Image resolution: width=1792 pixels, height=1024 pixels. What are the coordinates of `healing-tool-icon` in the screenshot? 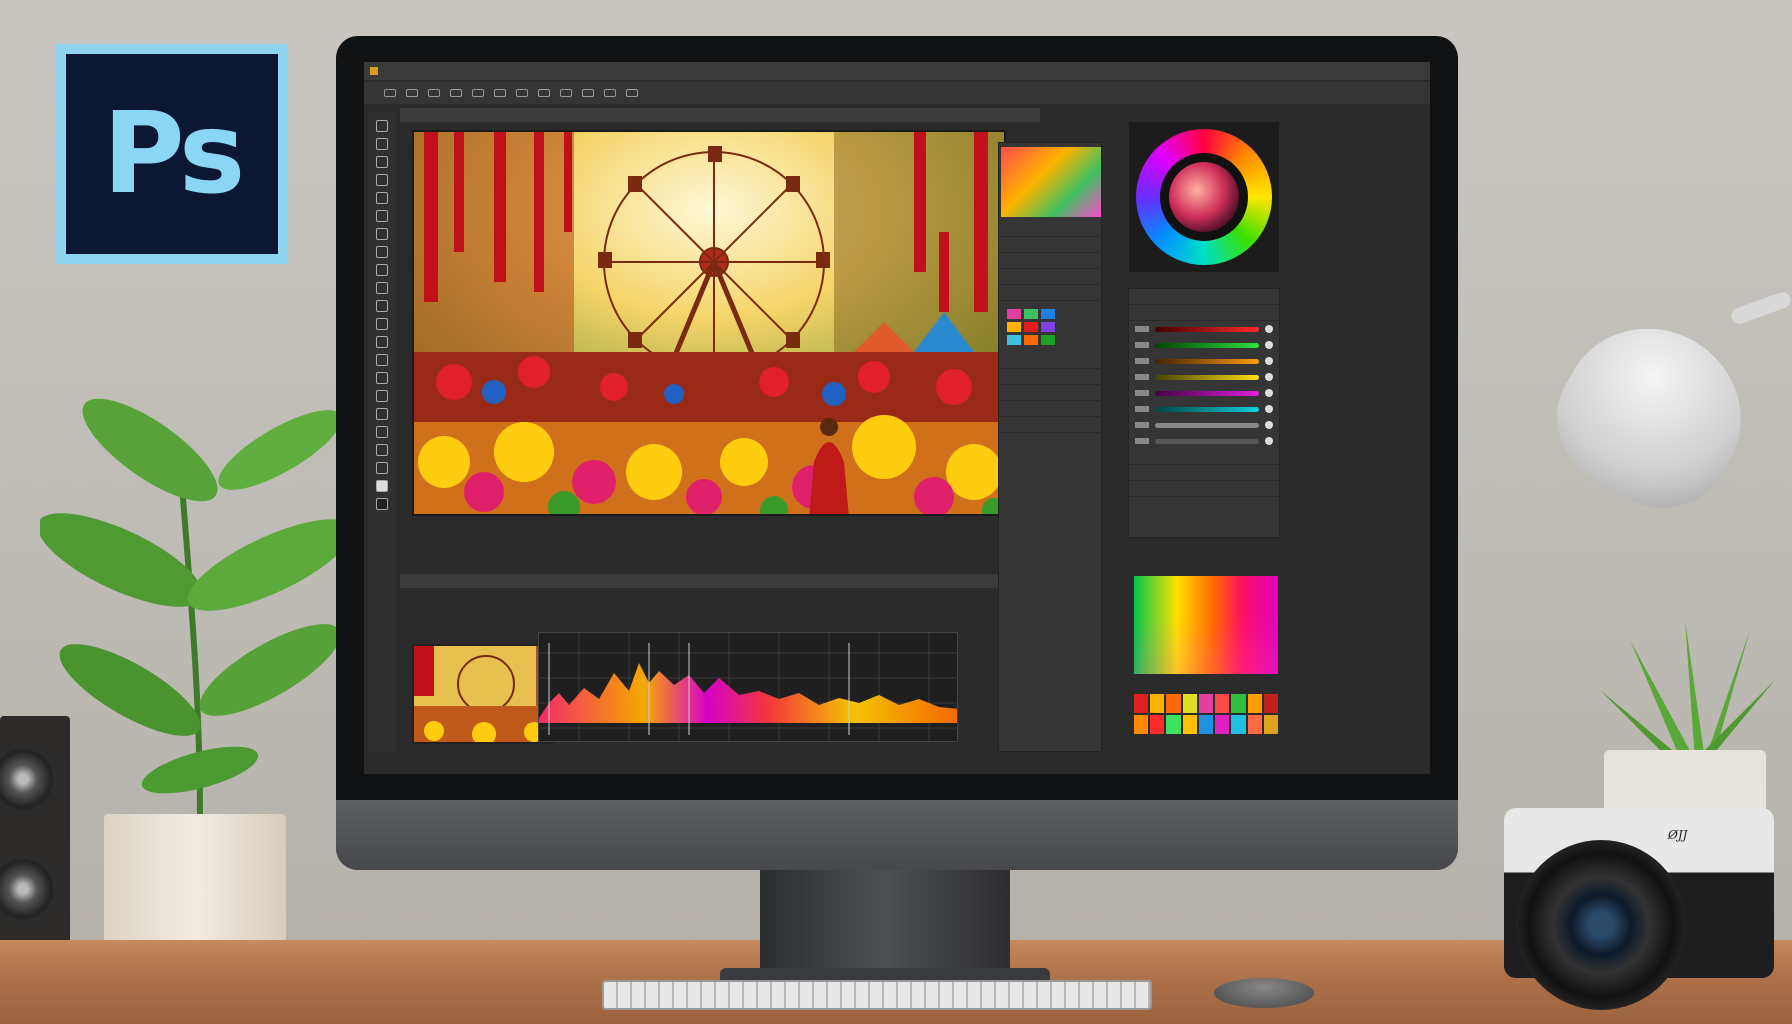 It's located at (382, 234).